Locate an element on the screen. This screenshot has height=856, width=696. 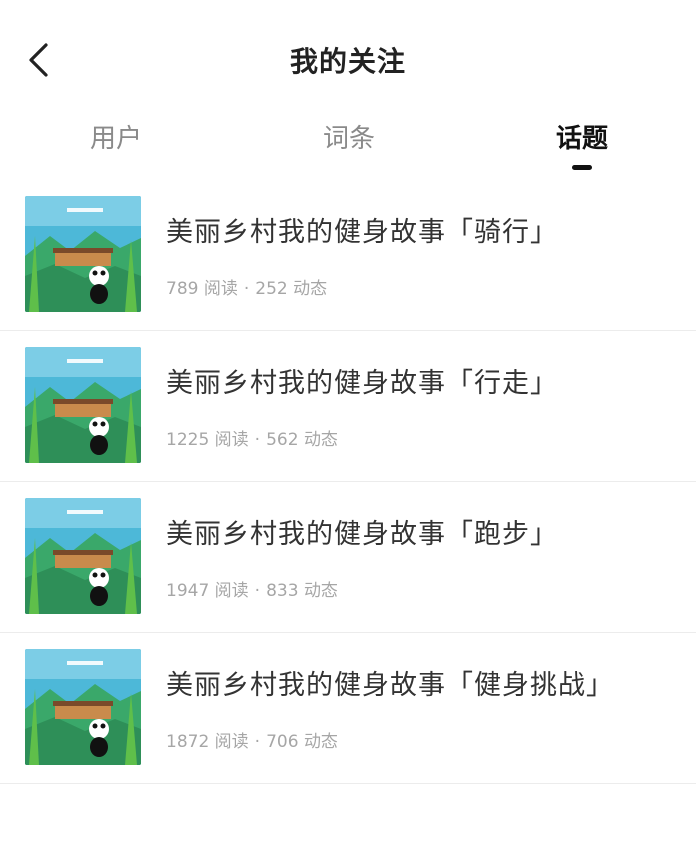
post-count: 252 is located at coordinates (271, 289).